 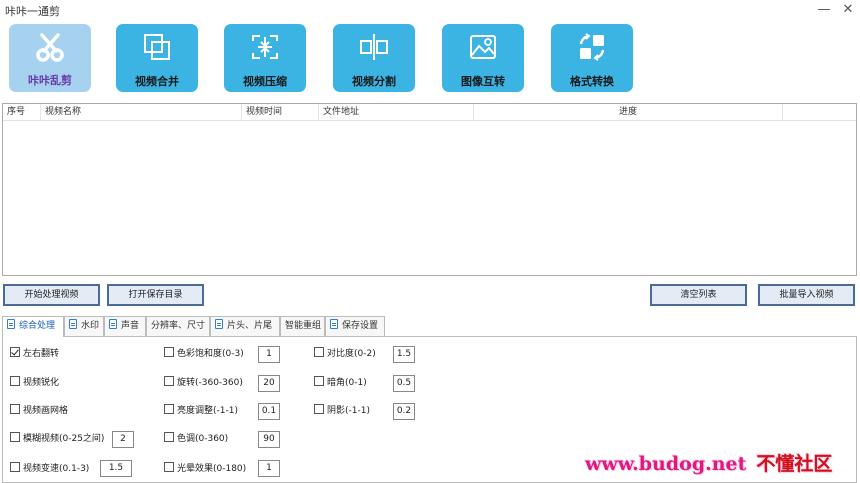 What do you see at coordinates (280, 112) in the screenshot?
I see `column-header-duration: 视频时间` at bounding box center [280, 112].